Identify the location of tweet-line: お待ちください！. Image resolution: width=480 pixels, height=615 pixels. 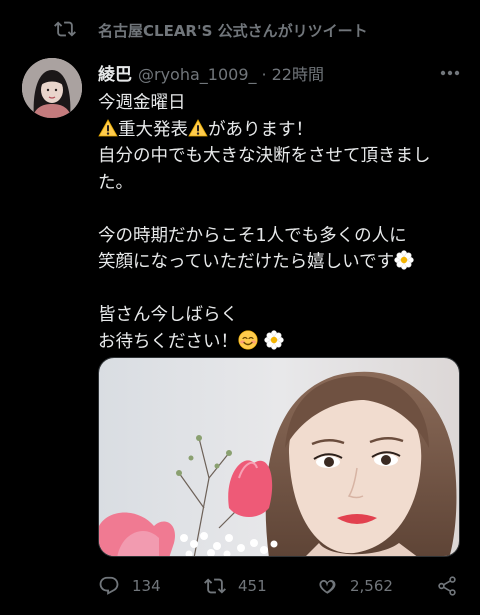
(279, 342).